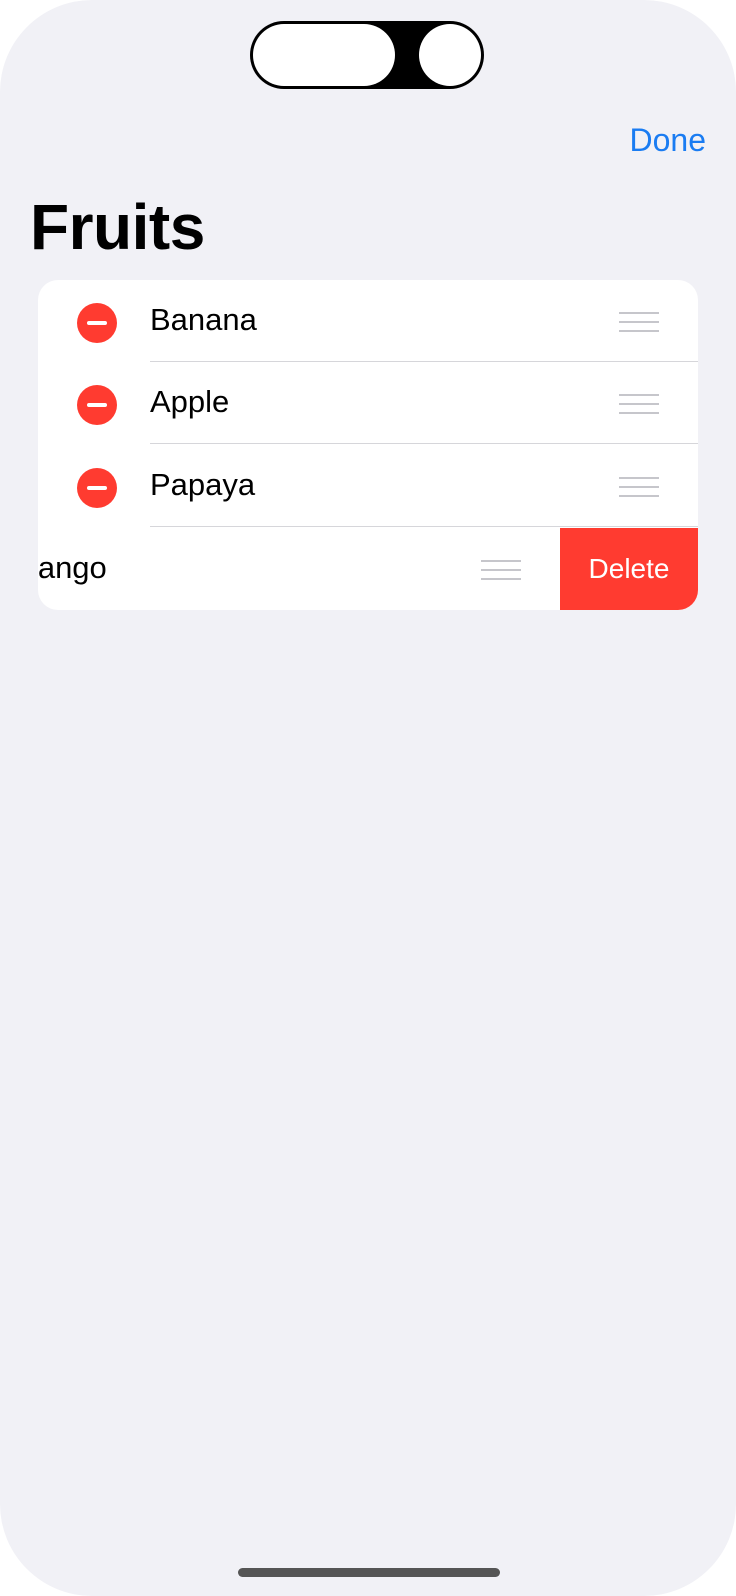  I want to click on list-item-swiped: Mango Delete, so click(368, 569).